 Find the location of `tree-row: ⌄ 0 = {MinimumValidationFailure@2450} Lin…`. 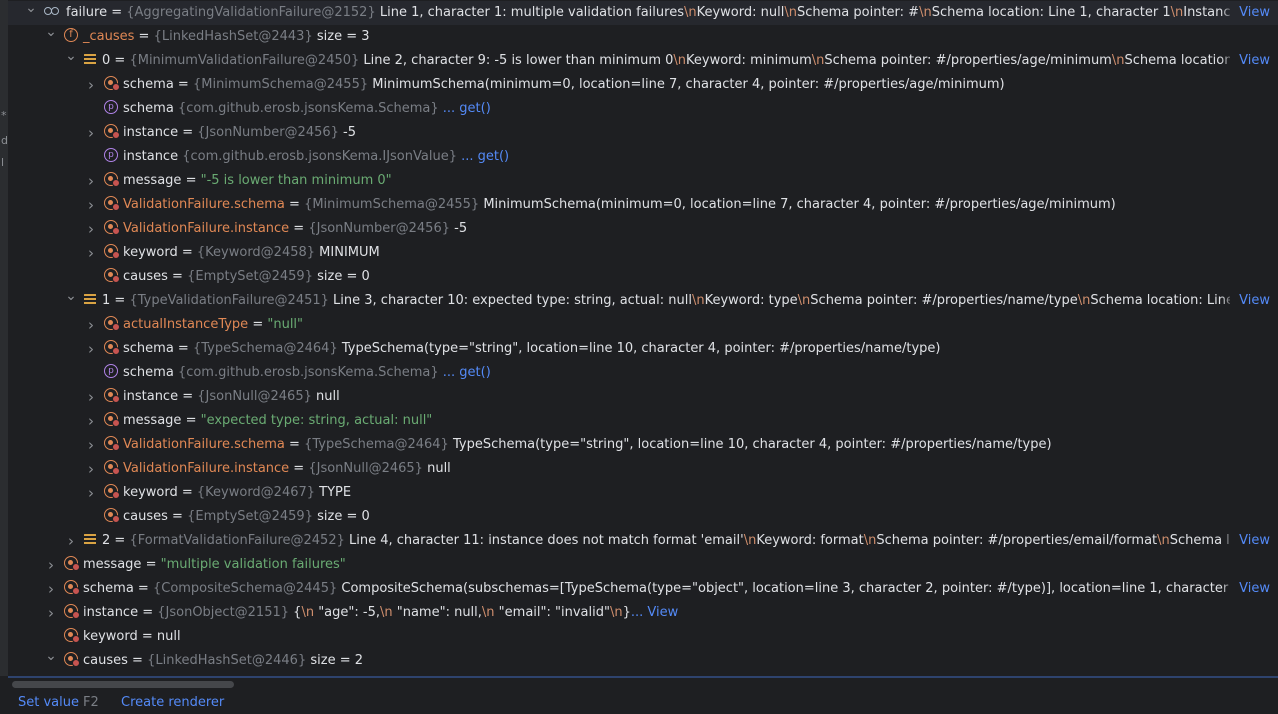

tree-row: ⌄ 0 = {MinimumValidationFailure@2450} Lin… is located at coordinates (643, 61).